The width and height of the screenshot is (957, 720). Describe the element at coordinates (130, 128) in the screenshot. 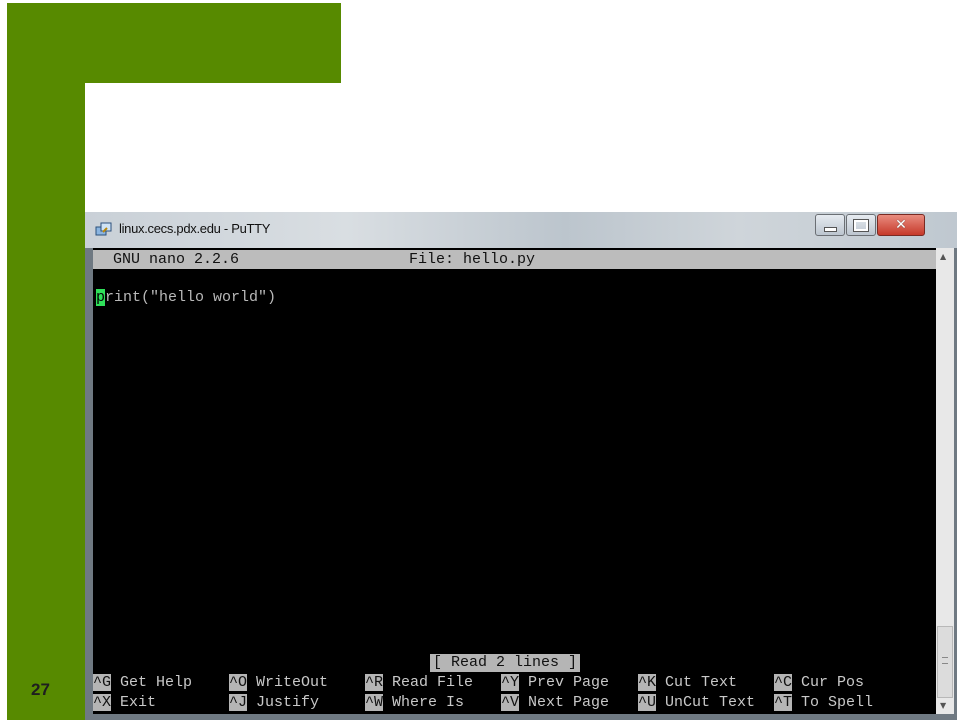

I see `slide-corner` at that location.